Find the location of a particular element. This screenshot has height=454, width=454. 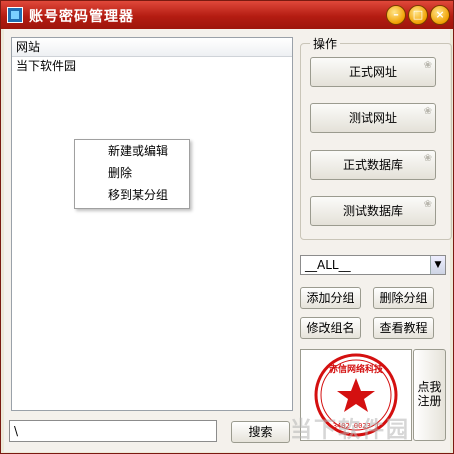

group-select: __ALL__ ▼ is located at coordinates (373, 265).